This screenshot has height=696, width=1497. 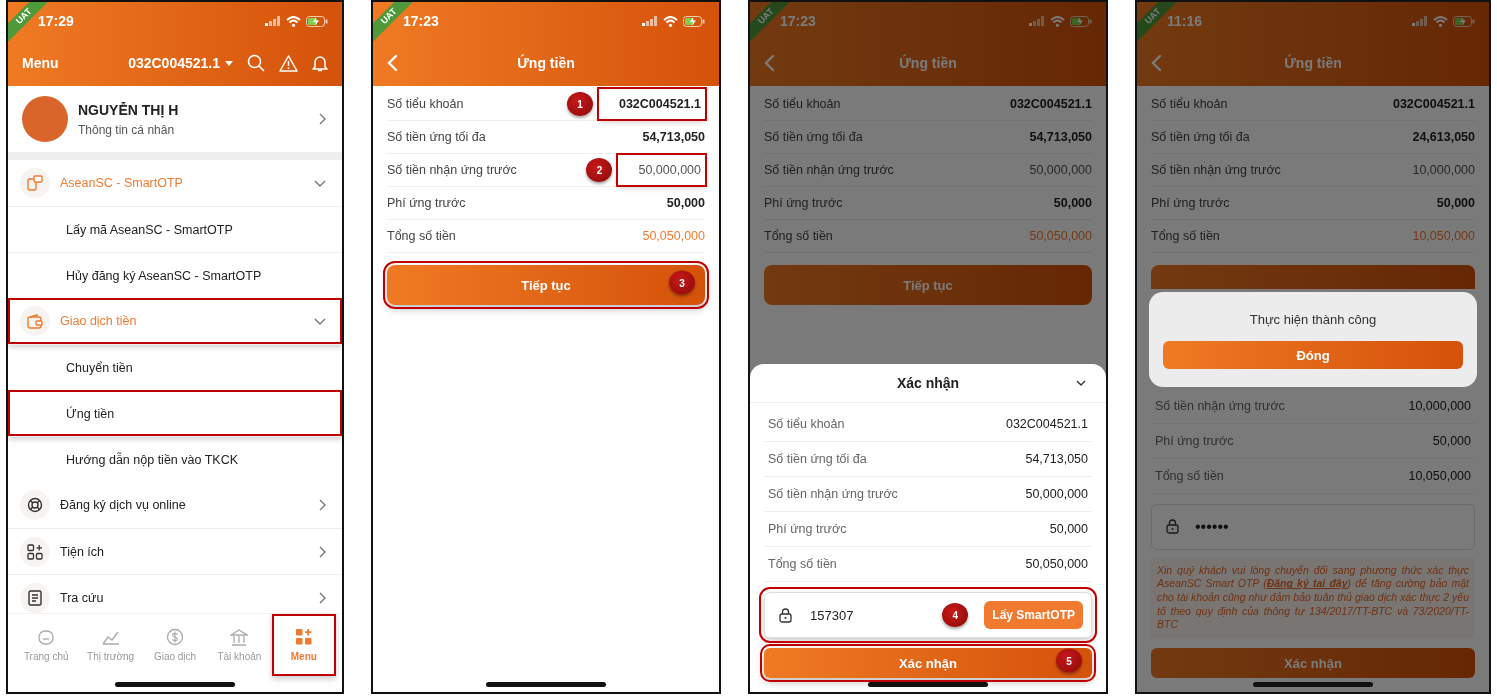 I want to click on header-title: Menu, so click(x=40, y=63).